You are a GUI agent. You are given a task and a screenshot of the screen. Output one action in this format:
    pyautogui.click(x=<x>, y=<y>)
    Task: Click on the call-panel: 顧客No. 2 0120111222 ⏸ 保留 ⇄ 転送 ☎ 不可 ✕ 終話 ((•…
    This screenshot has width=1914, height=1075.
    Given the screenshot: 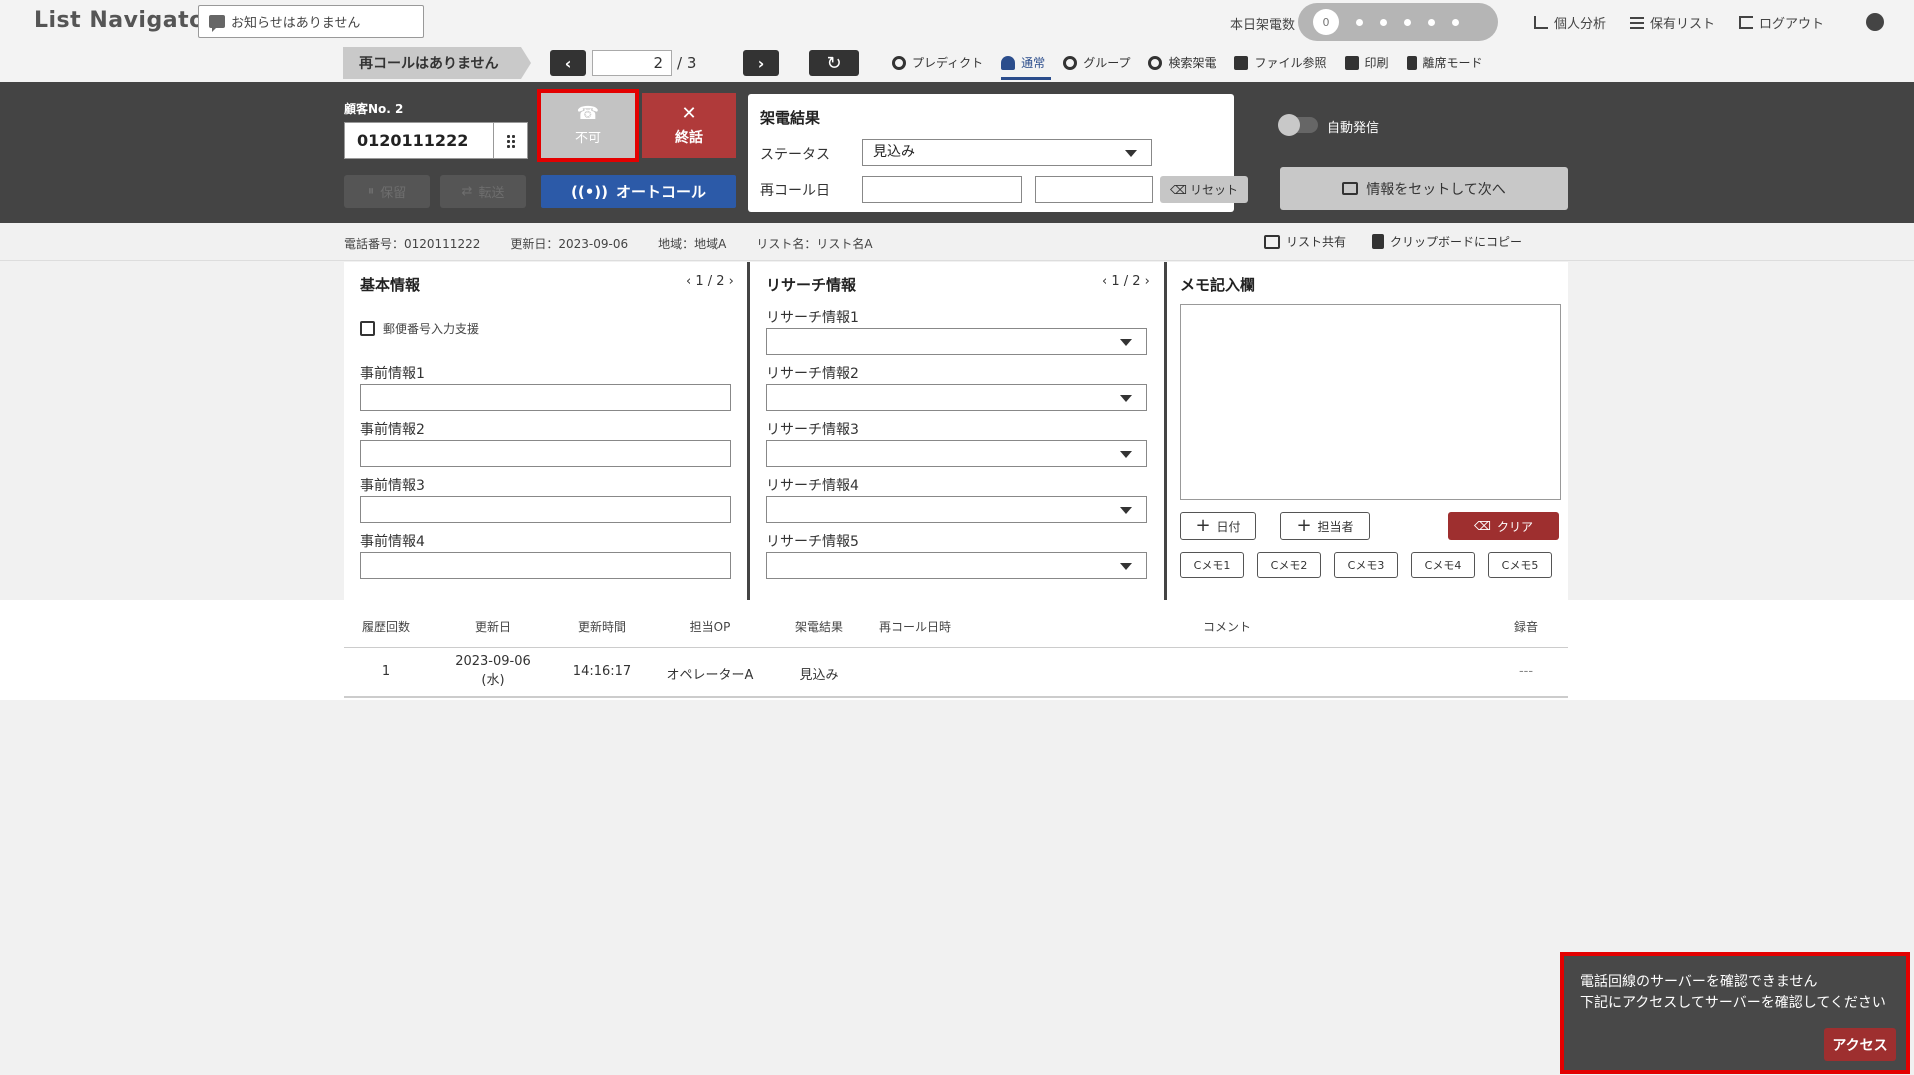 What is the action you would take?
    pyautogui.click(x=957, y=152)
    